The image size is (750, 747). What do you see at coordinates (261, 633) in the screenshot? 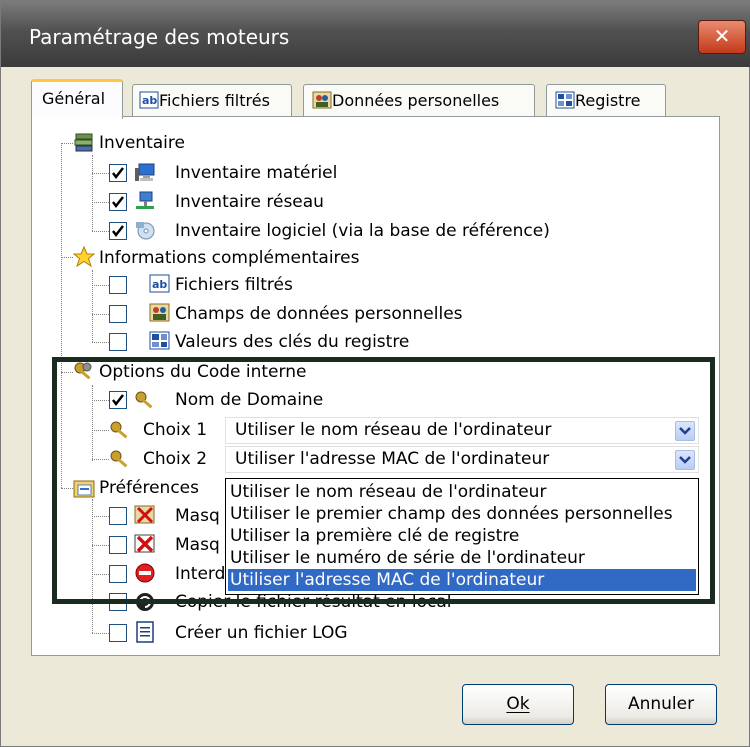
I see `tree-creer-log: Créer un fichier LOG` at bounding box center [261, 633].